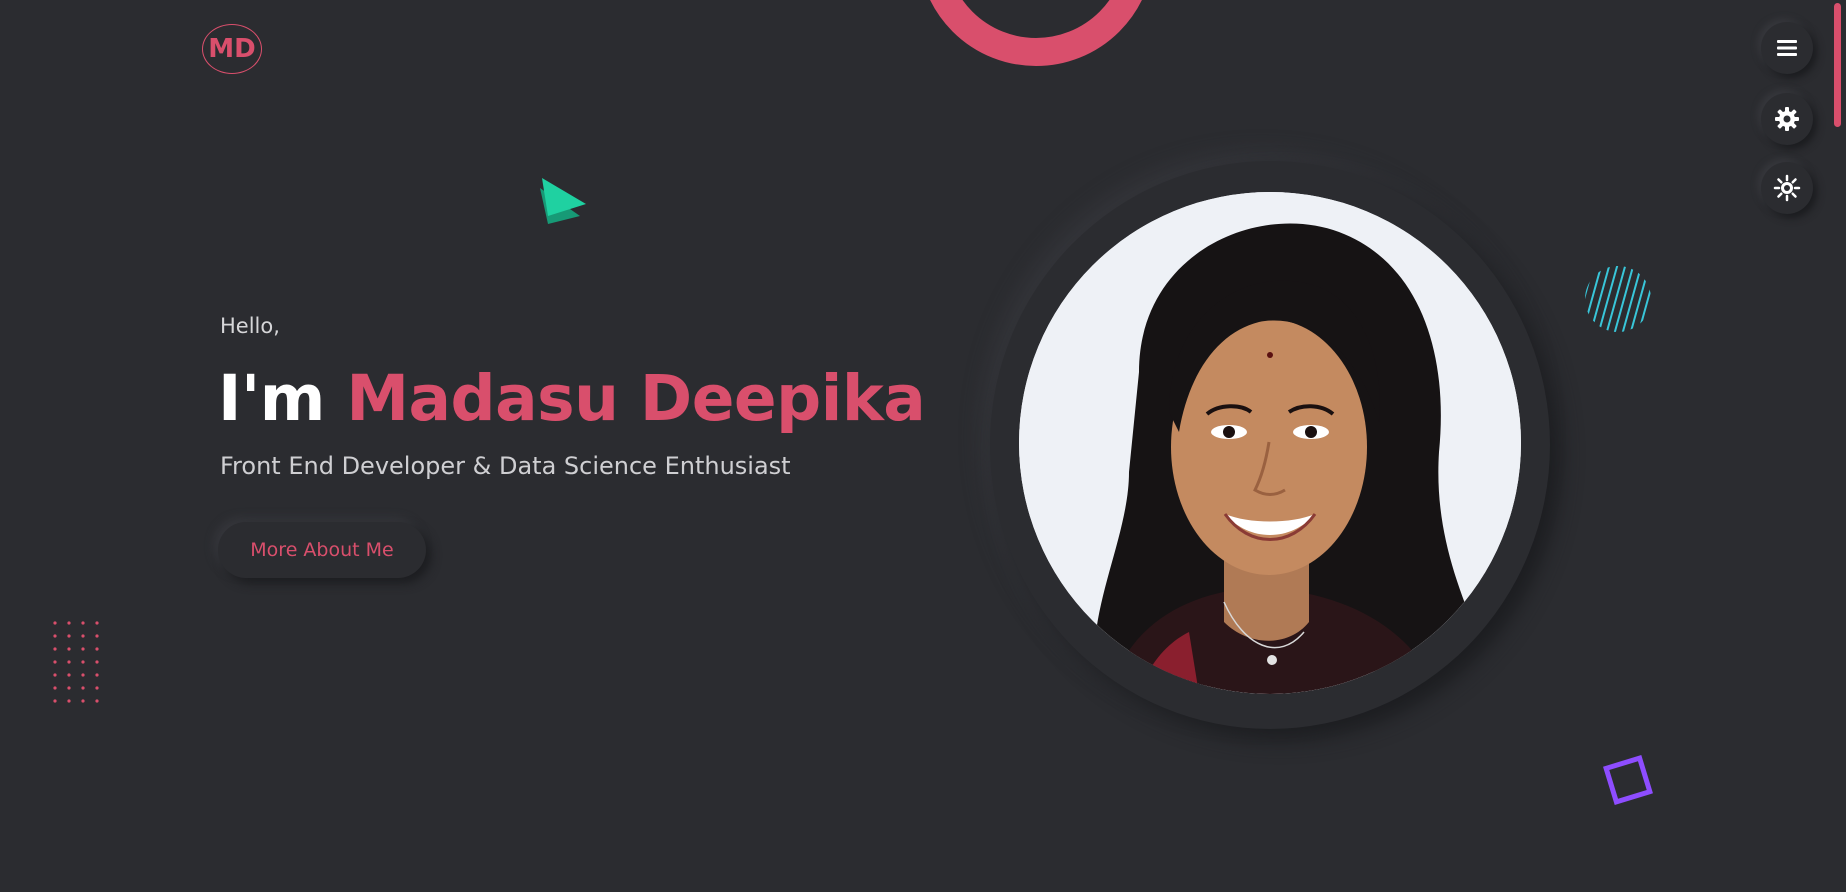  I want to click on menu-icon, so click(1787, 48).